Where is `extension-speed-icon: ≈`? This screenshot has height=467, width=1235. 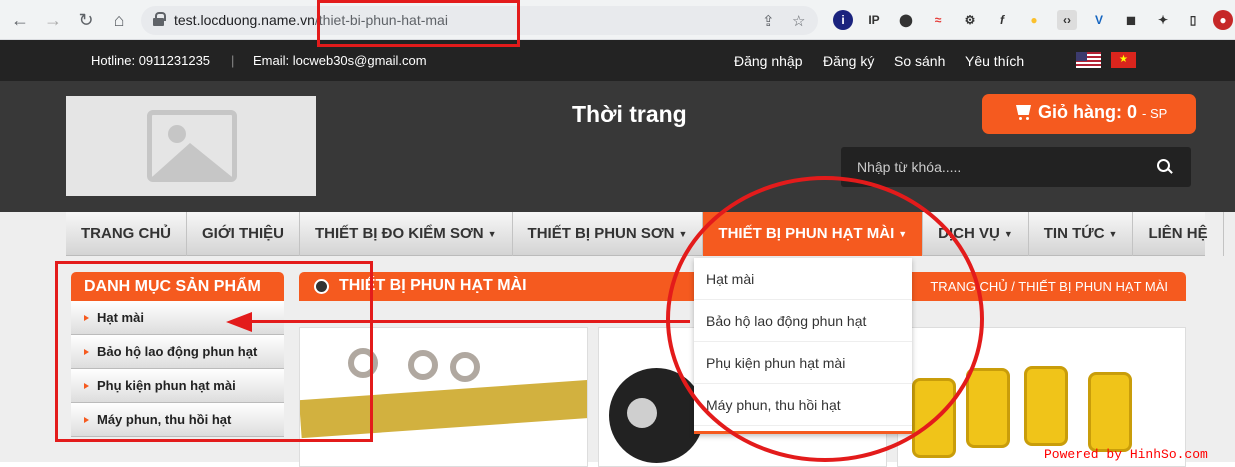 extension-speed-icon: ≈ is located at coordinates (938, 20).